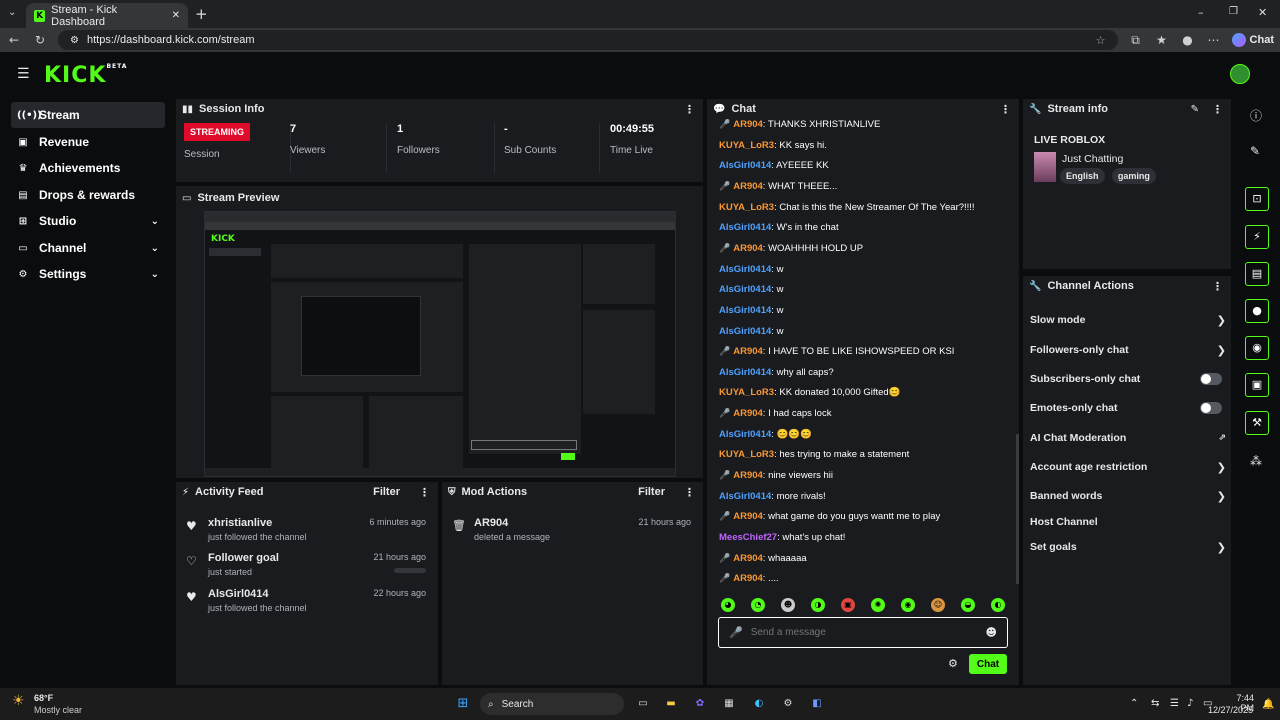 This screenshot has width=1280, height=720. What do you see at coordinates (85, 75) in the screenshot?
I see `kick-logo: KICKBETA` at bounding box center [85, 75].